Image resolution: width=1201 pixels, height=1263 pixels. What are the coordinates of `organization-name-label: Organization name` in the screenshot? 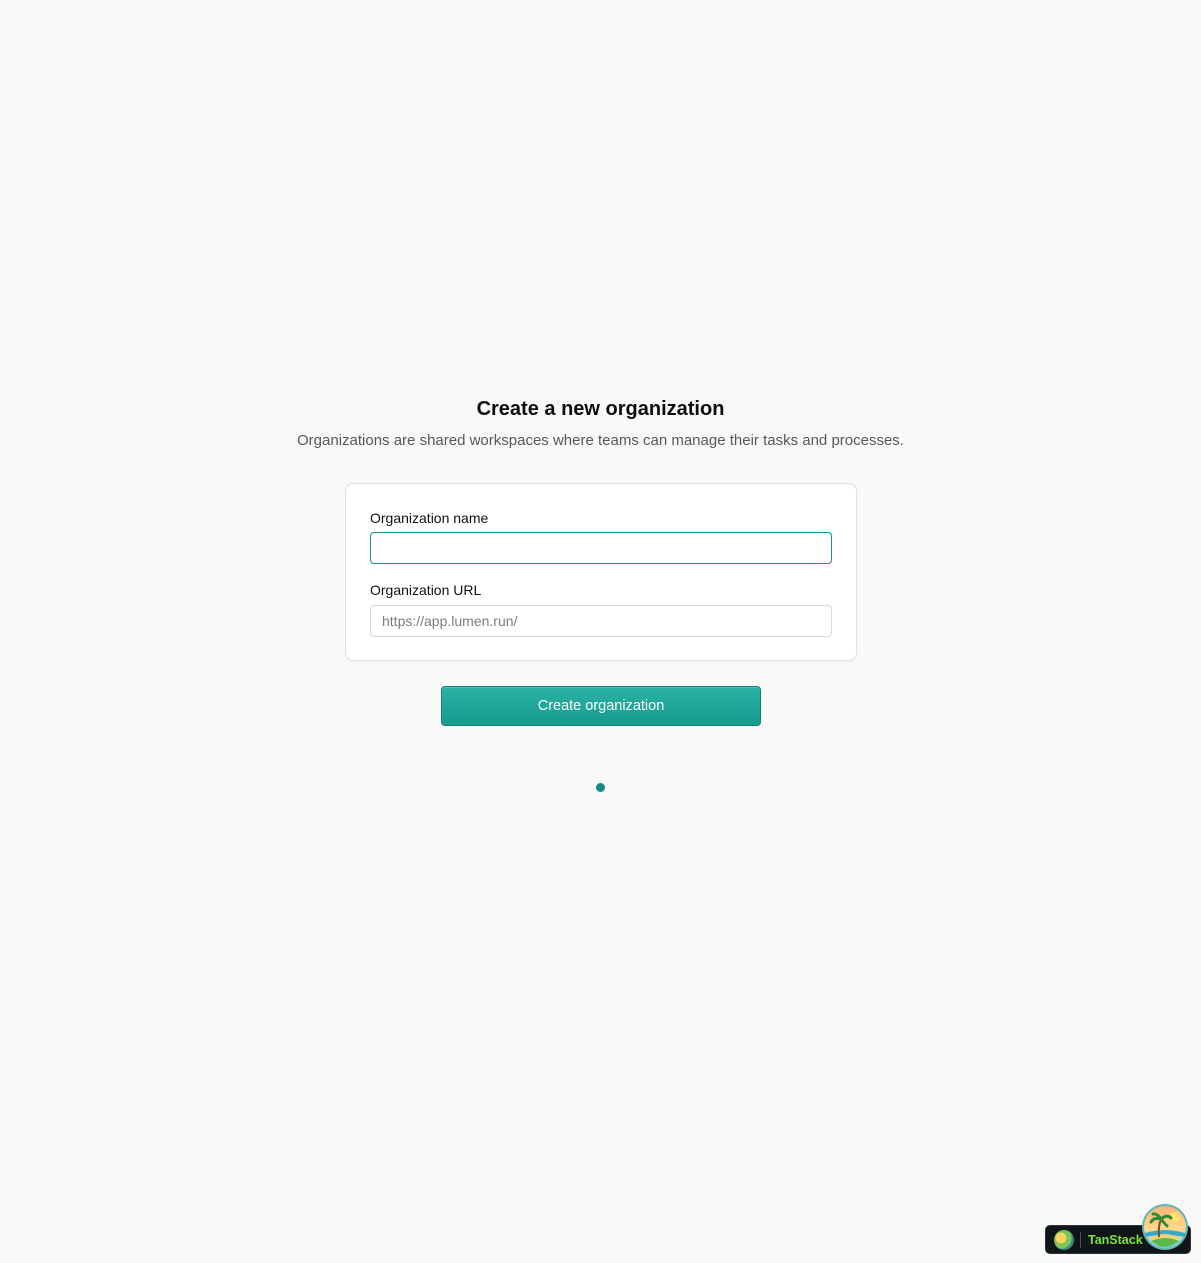 It's located at (429, 518).